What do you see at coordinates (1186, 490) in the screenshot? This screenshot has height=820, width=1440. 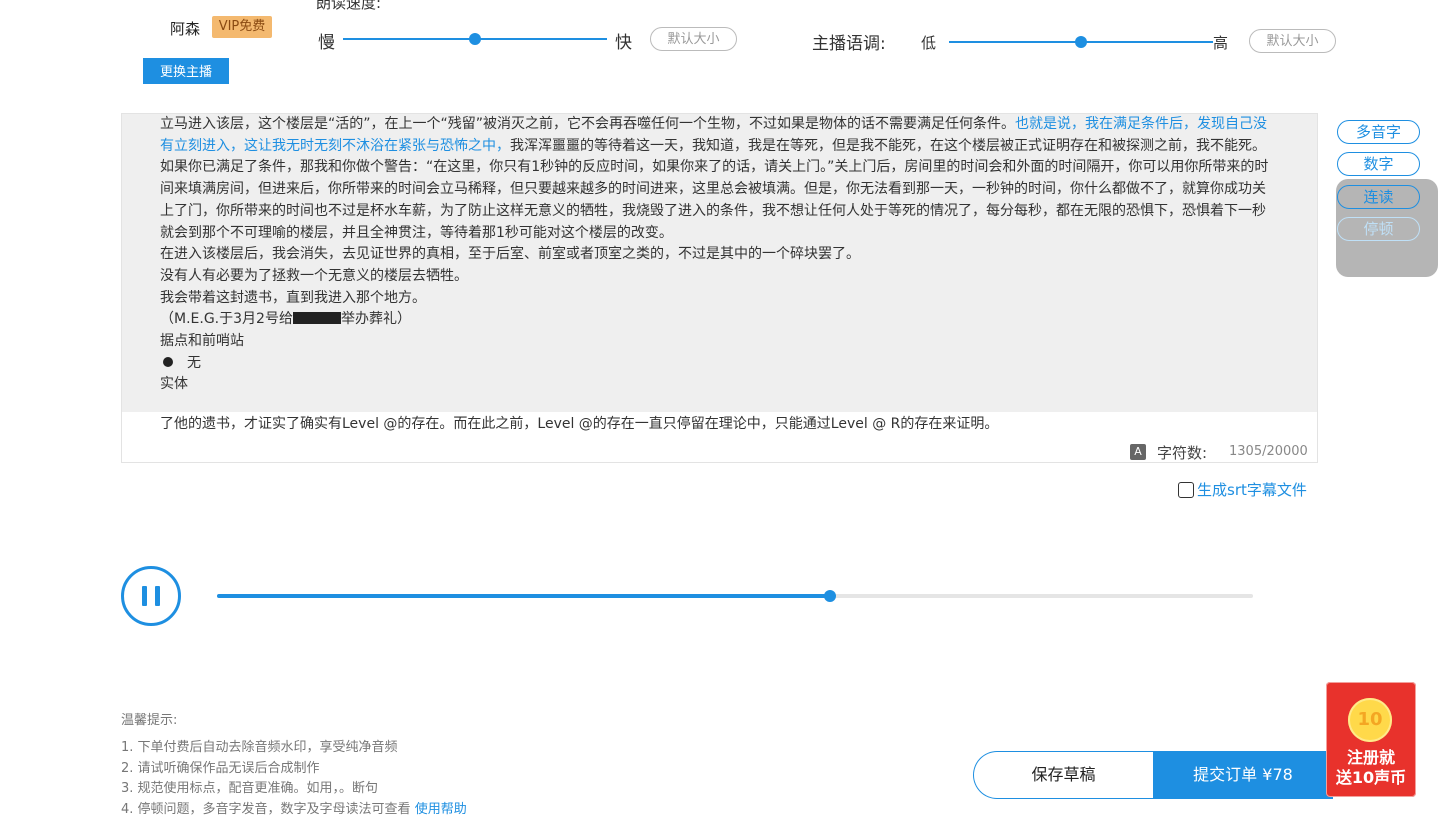 I see `srt-checkbox` at bounding box center [1186, 490].